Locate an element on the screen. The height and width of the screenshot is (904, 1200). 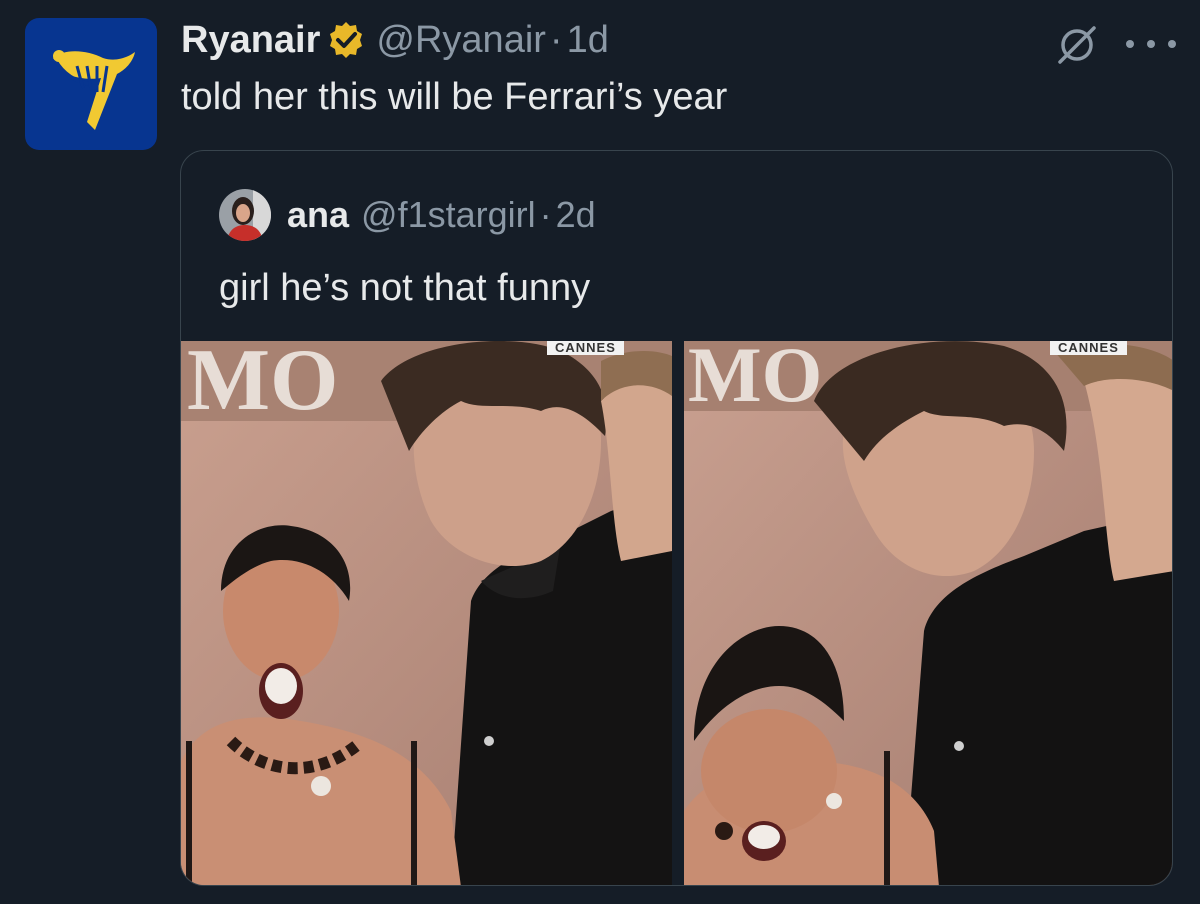
more-options-icon is located at coordinates (1151, 44).